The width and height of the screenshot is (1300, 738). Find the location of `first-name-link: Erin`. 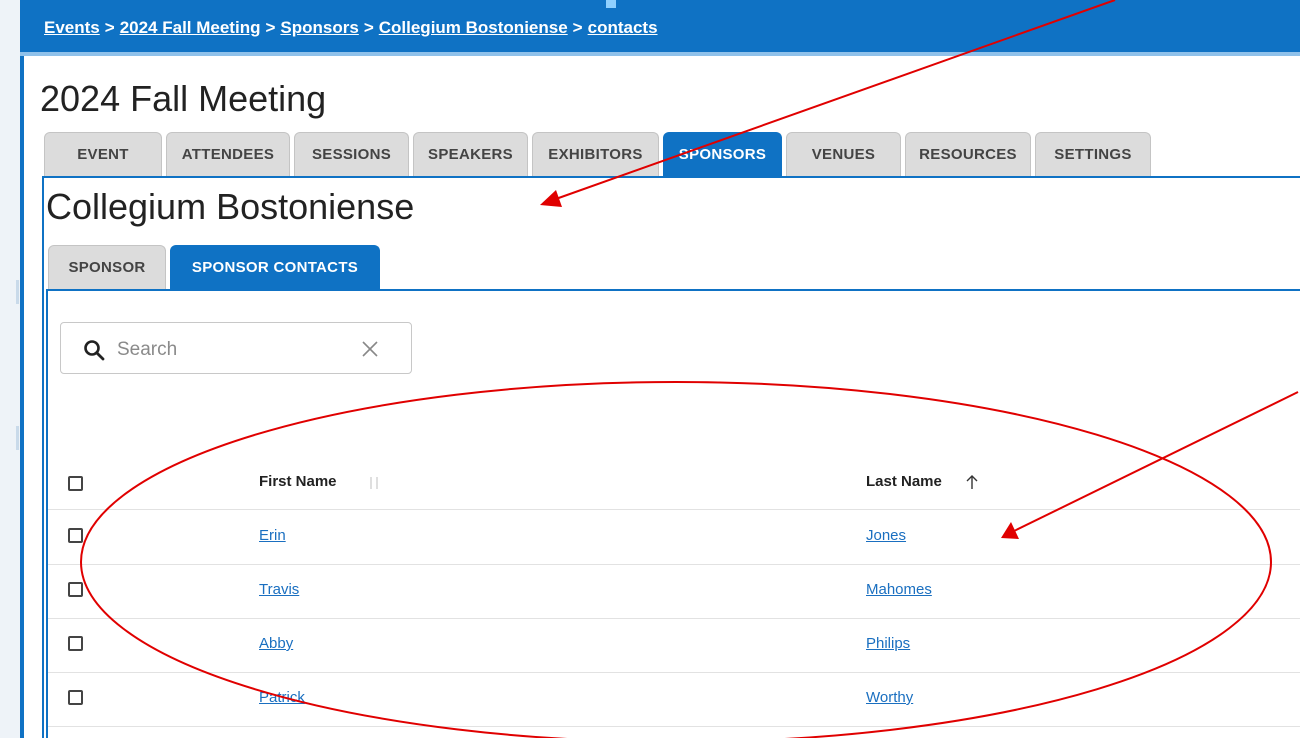

first-name-link: Erin is located at coordinates (272, 535).